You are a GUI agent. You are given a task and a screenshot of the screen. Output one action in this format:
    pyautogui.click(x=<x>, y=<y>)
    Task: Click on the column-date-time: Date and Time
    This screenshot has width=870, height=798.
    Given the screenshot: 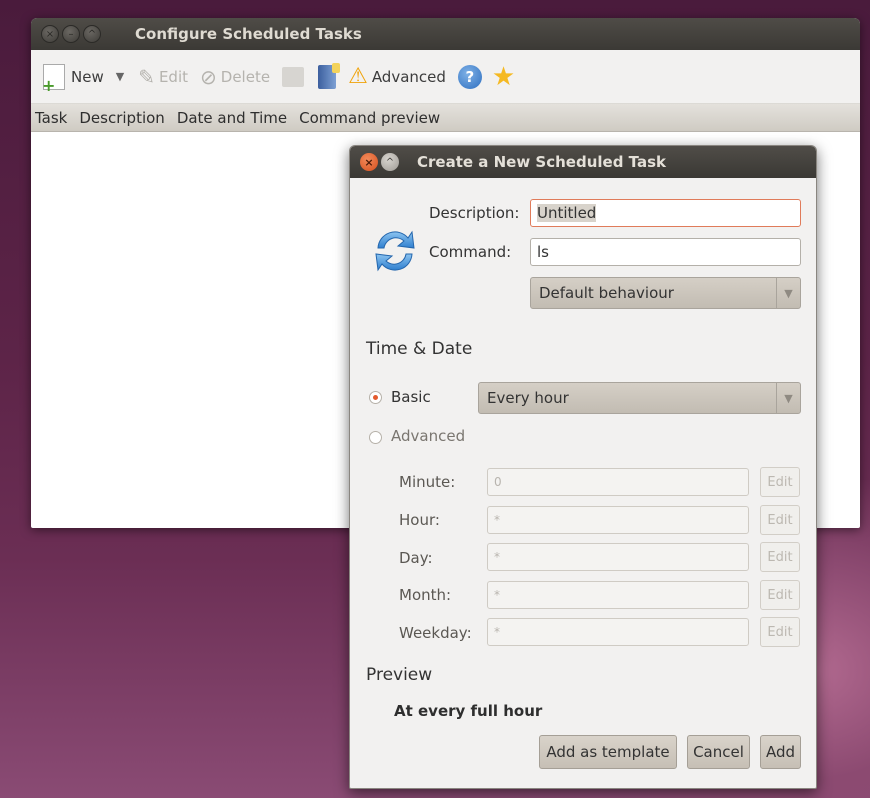 What is the action you would take?
    pyautogui.click(x=232, y=118)
    